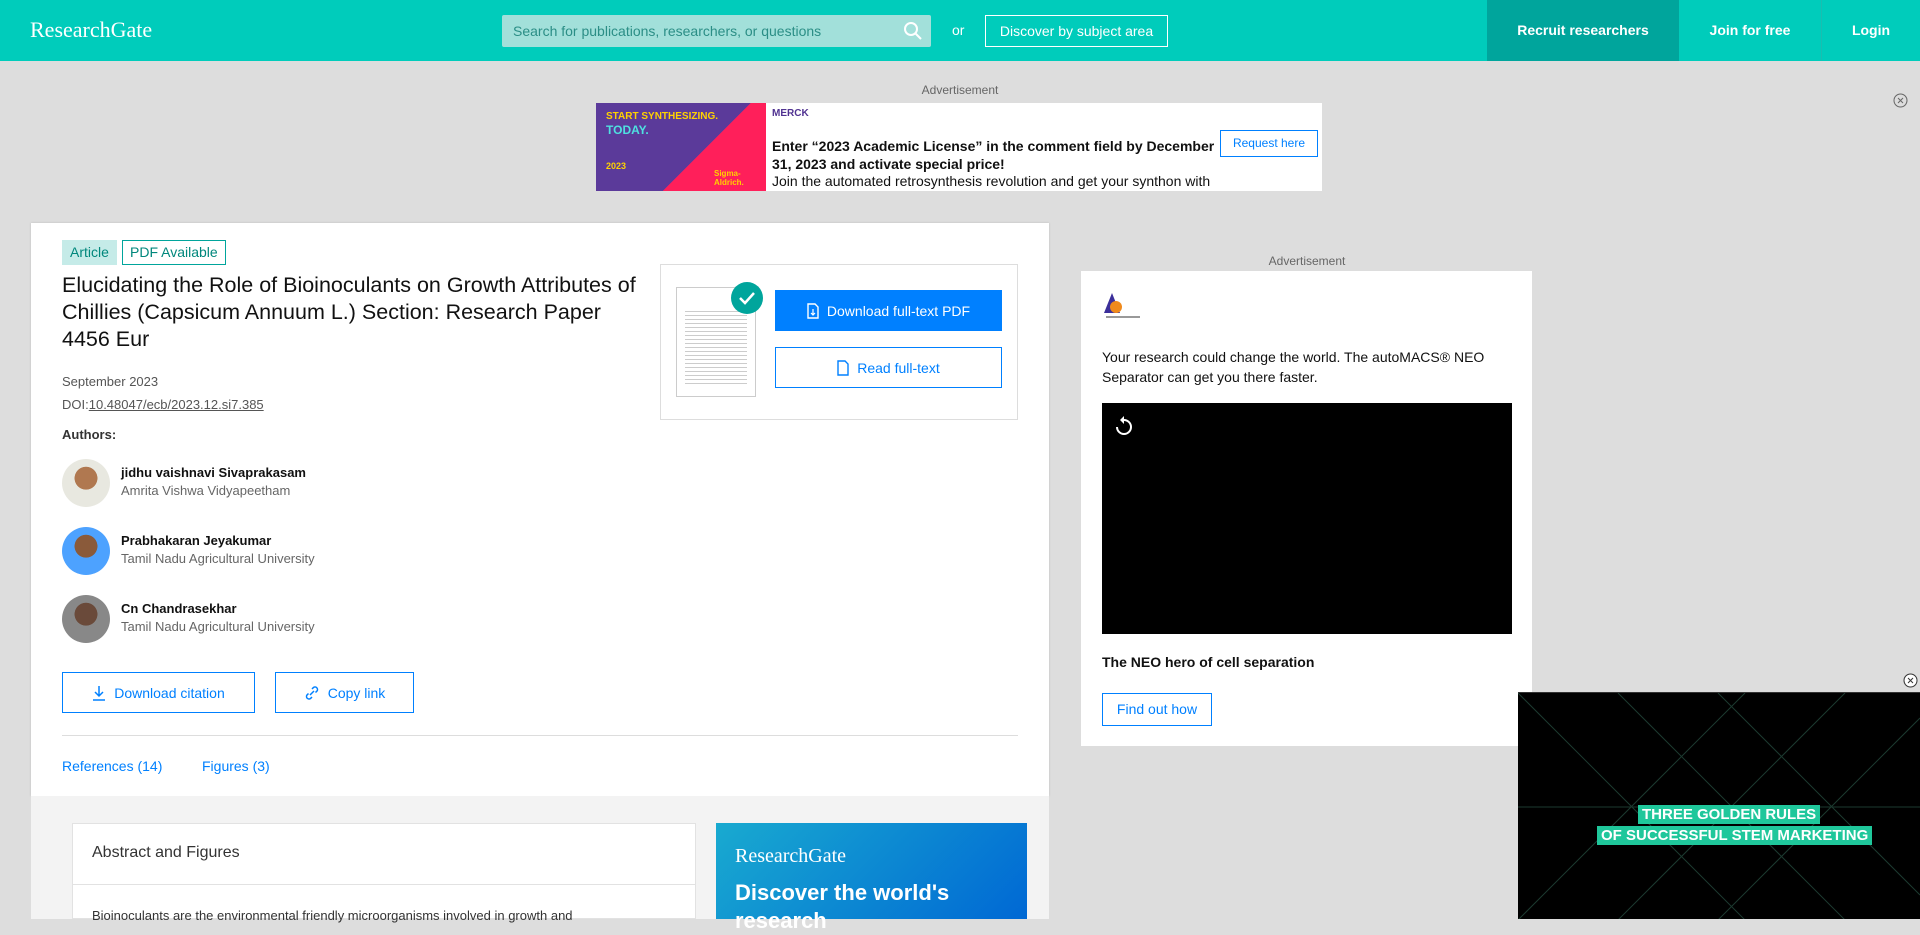  I want to click on recruit-researchers-button: Recruit researchers, so click(1583, 30).